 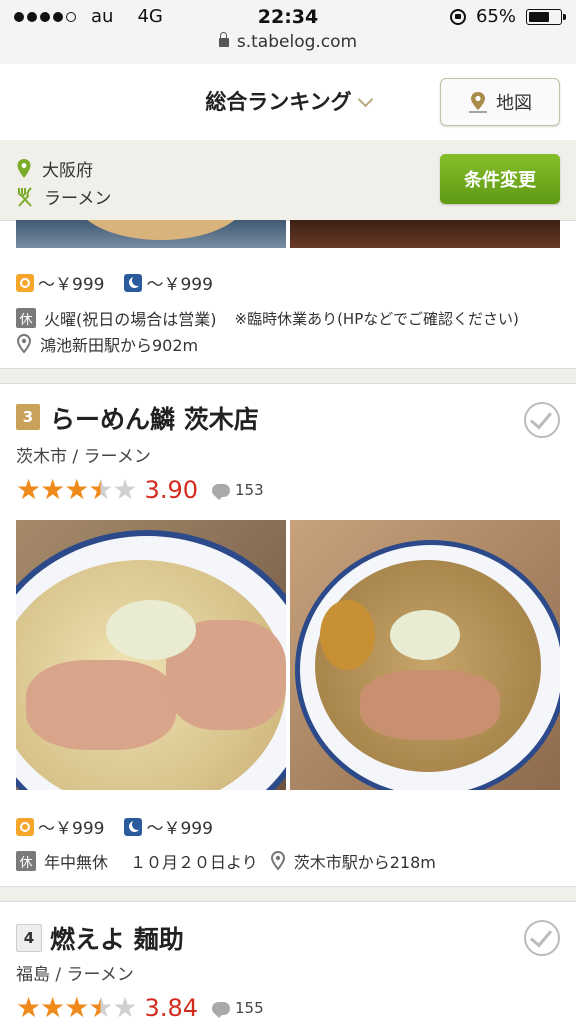 What do you see at coordinates (278, 102) in the screenshot?
I see `page-title: 総合ランキング` at bounding box center [278, 102].